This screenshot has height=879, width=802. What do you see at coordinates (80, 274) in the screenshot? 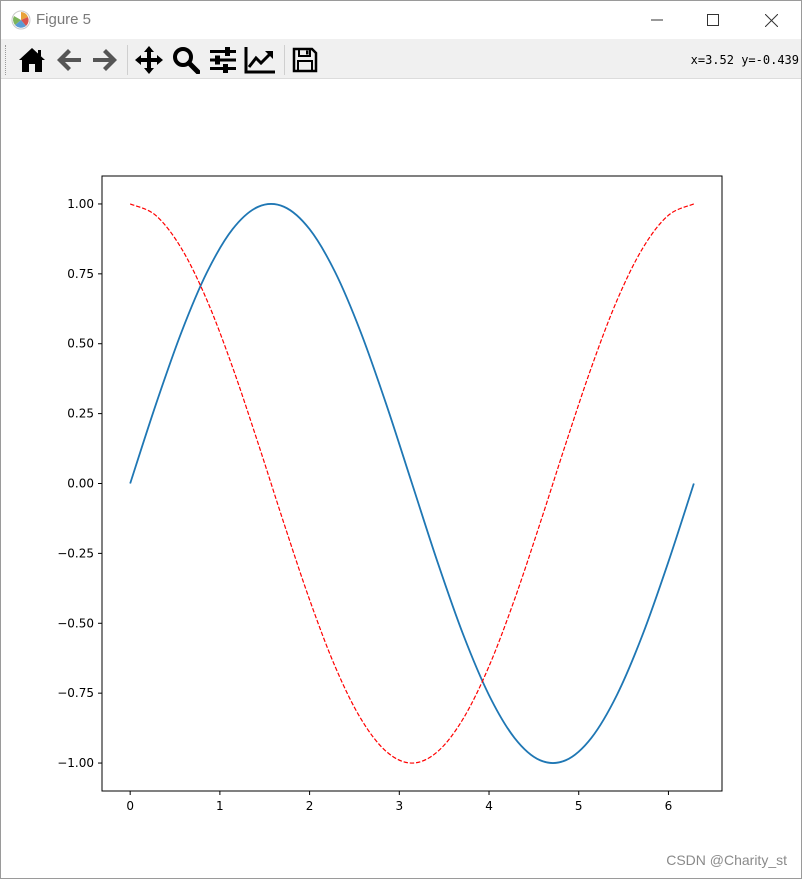
I see `y-tick-label: 0.75` at bounding box center [80, 274].